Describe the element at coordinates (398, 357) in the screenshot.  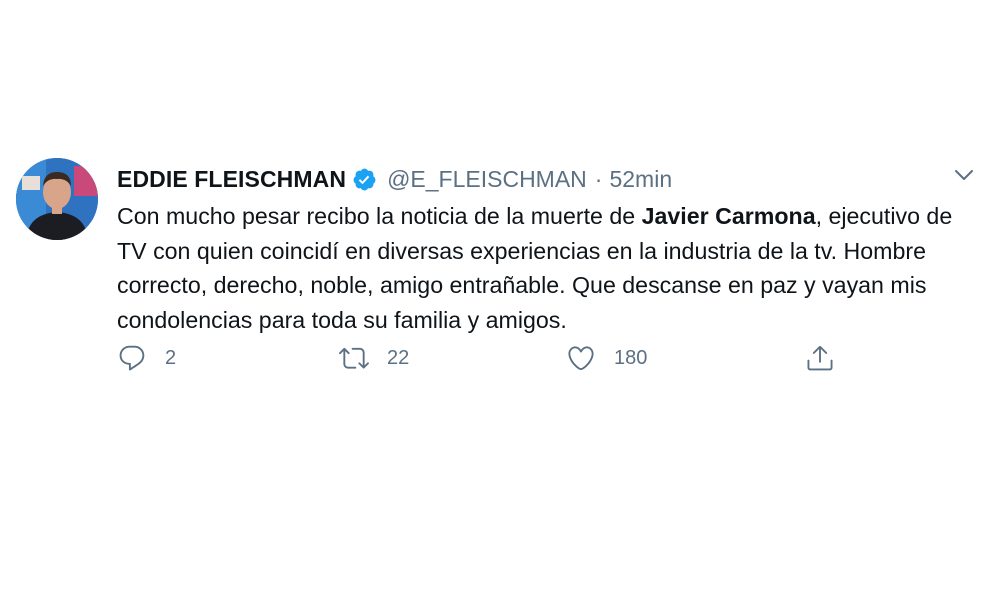
I see `retweet-count: 22` at that location.